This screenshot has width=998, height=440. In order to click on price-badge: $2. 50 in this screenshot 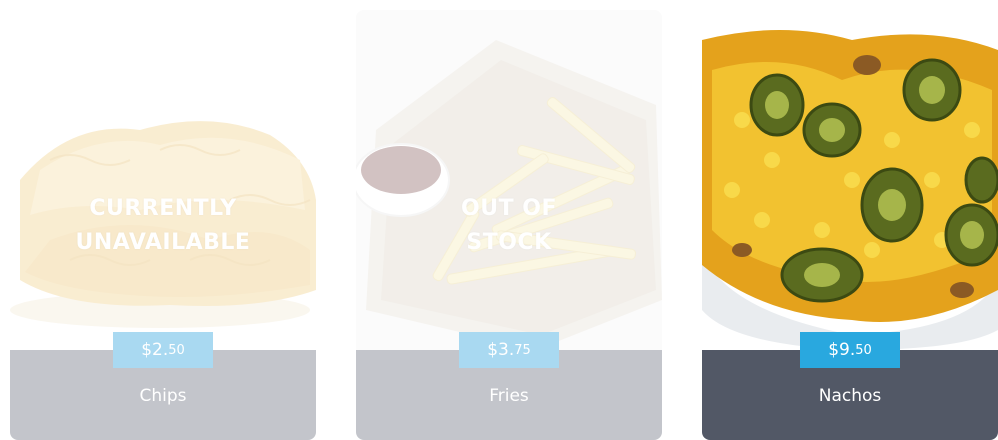, I will do `click(163, 350)`.